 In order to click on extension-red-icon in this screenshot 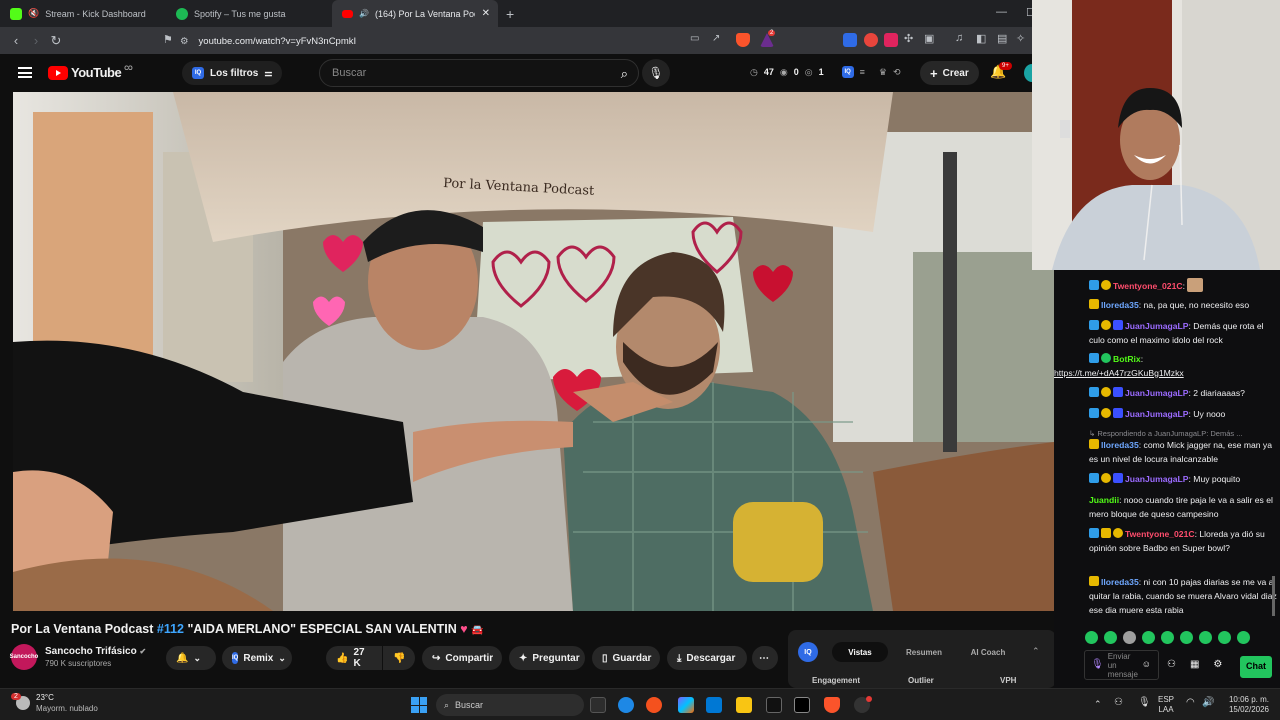, I will do `click(871, 40)`.